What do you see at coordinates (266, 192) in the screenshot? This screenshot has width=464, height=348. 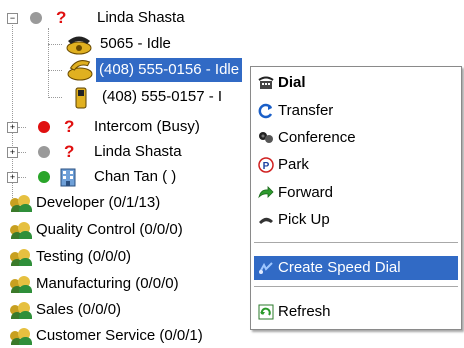 I see `forward-icon` at bounding box center [266, 192].